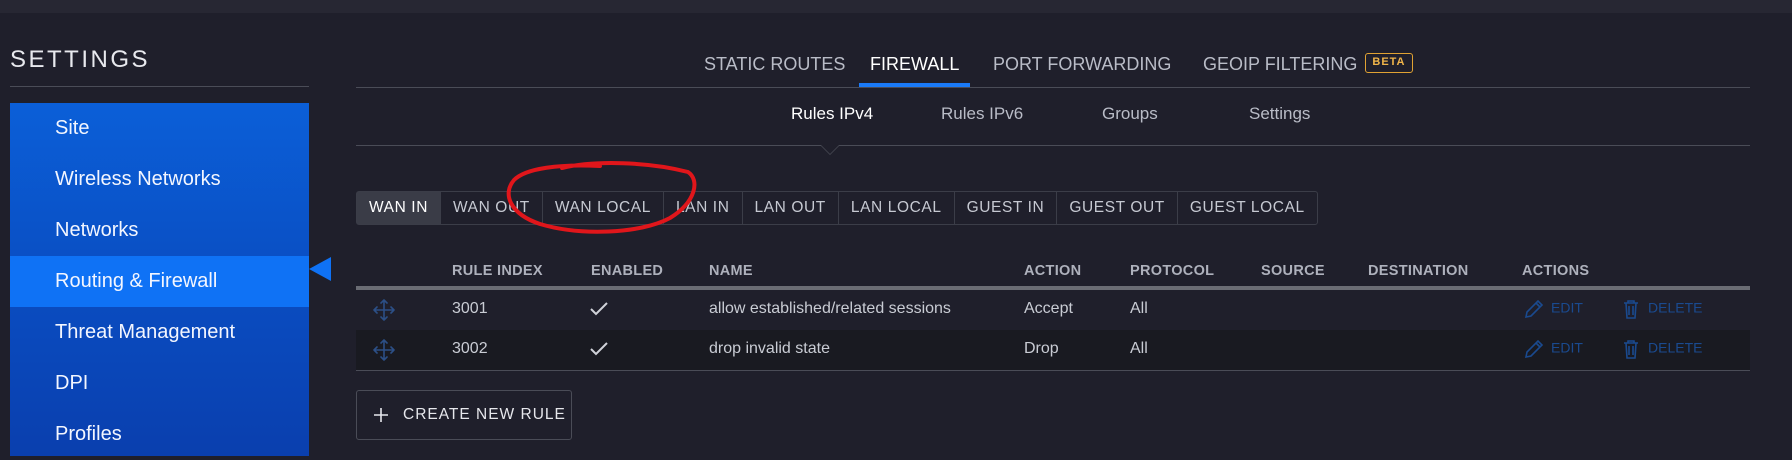 The width and height of the screenshot is (1792, 460). Describe the element at coordinates (832, 114) in the screenshot. I see `subtab-rules-ipv4: Rules IPv4` at that location.